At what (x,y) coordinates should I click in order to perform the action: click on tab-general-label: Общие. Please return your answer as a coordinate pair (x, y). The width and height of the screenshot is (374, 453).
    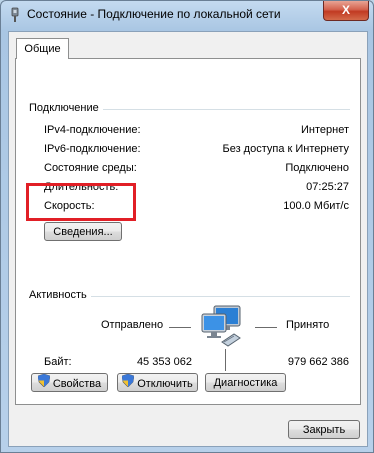
    Looking at the image, I should click on (42, 49).